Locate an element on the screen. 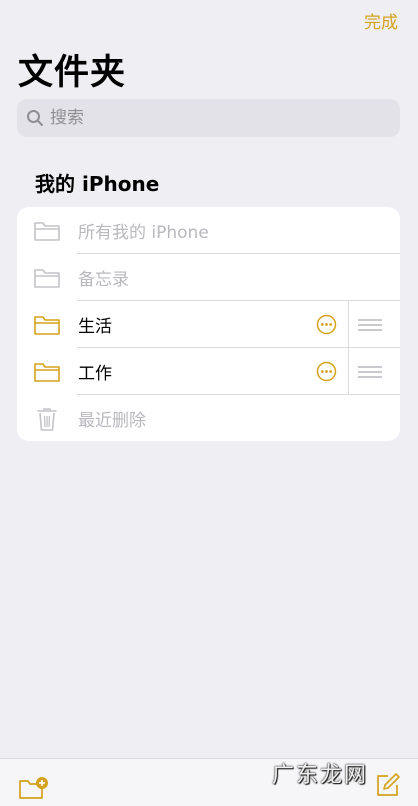 Image resolution: width=418 pixels, height=806 pixels. folder-label: 所有我的 iPhone is located at coordinates (143, 233).